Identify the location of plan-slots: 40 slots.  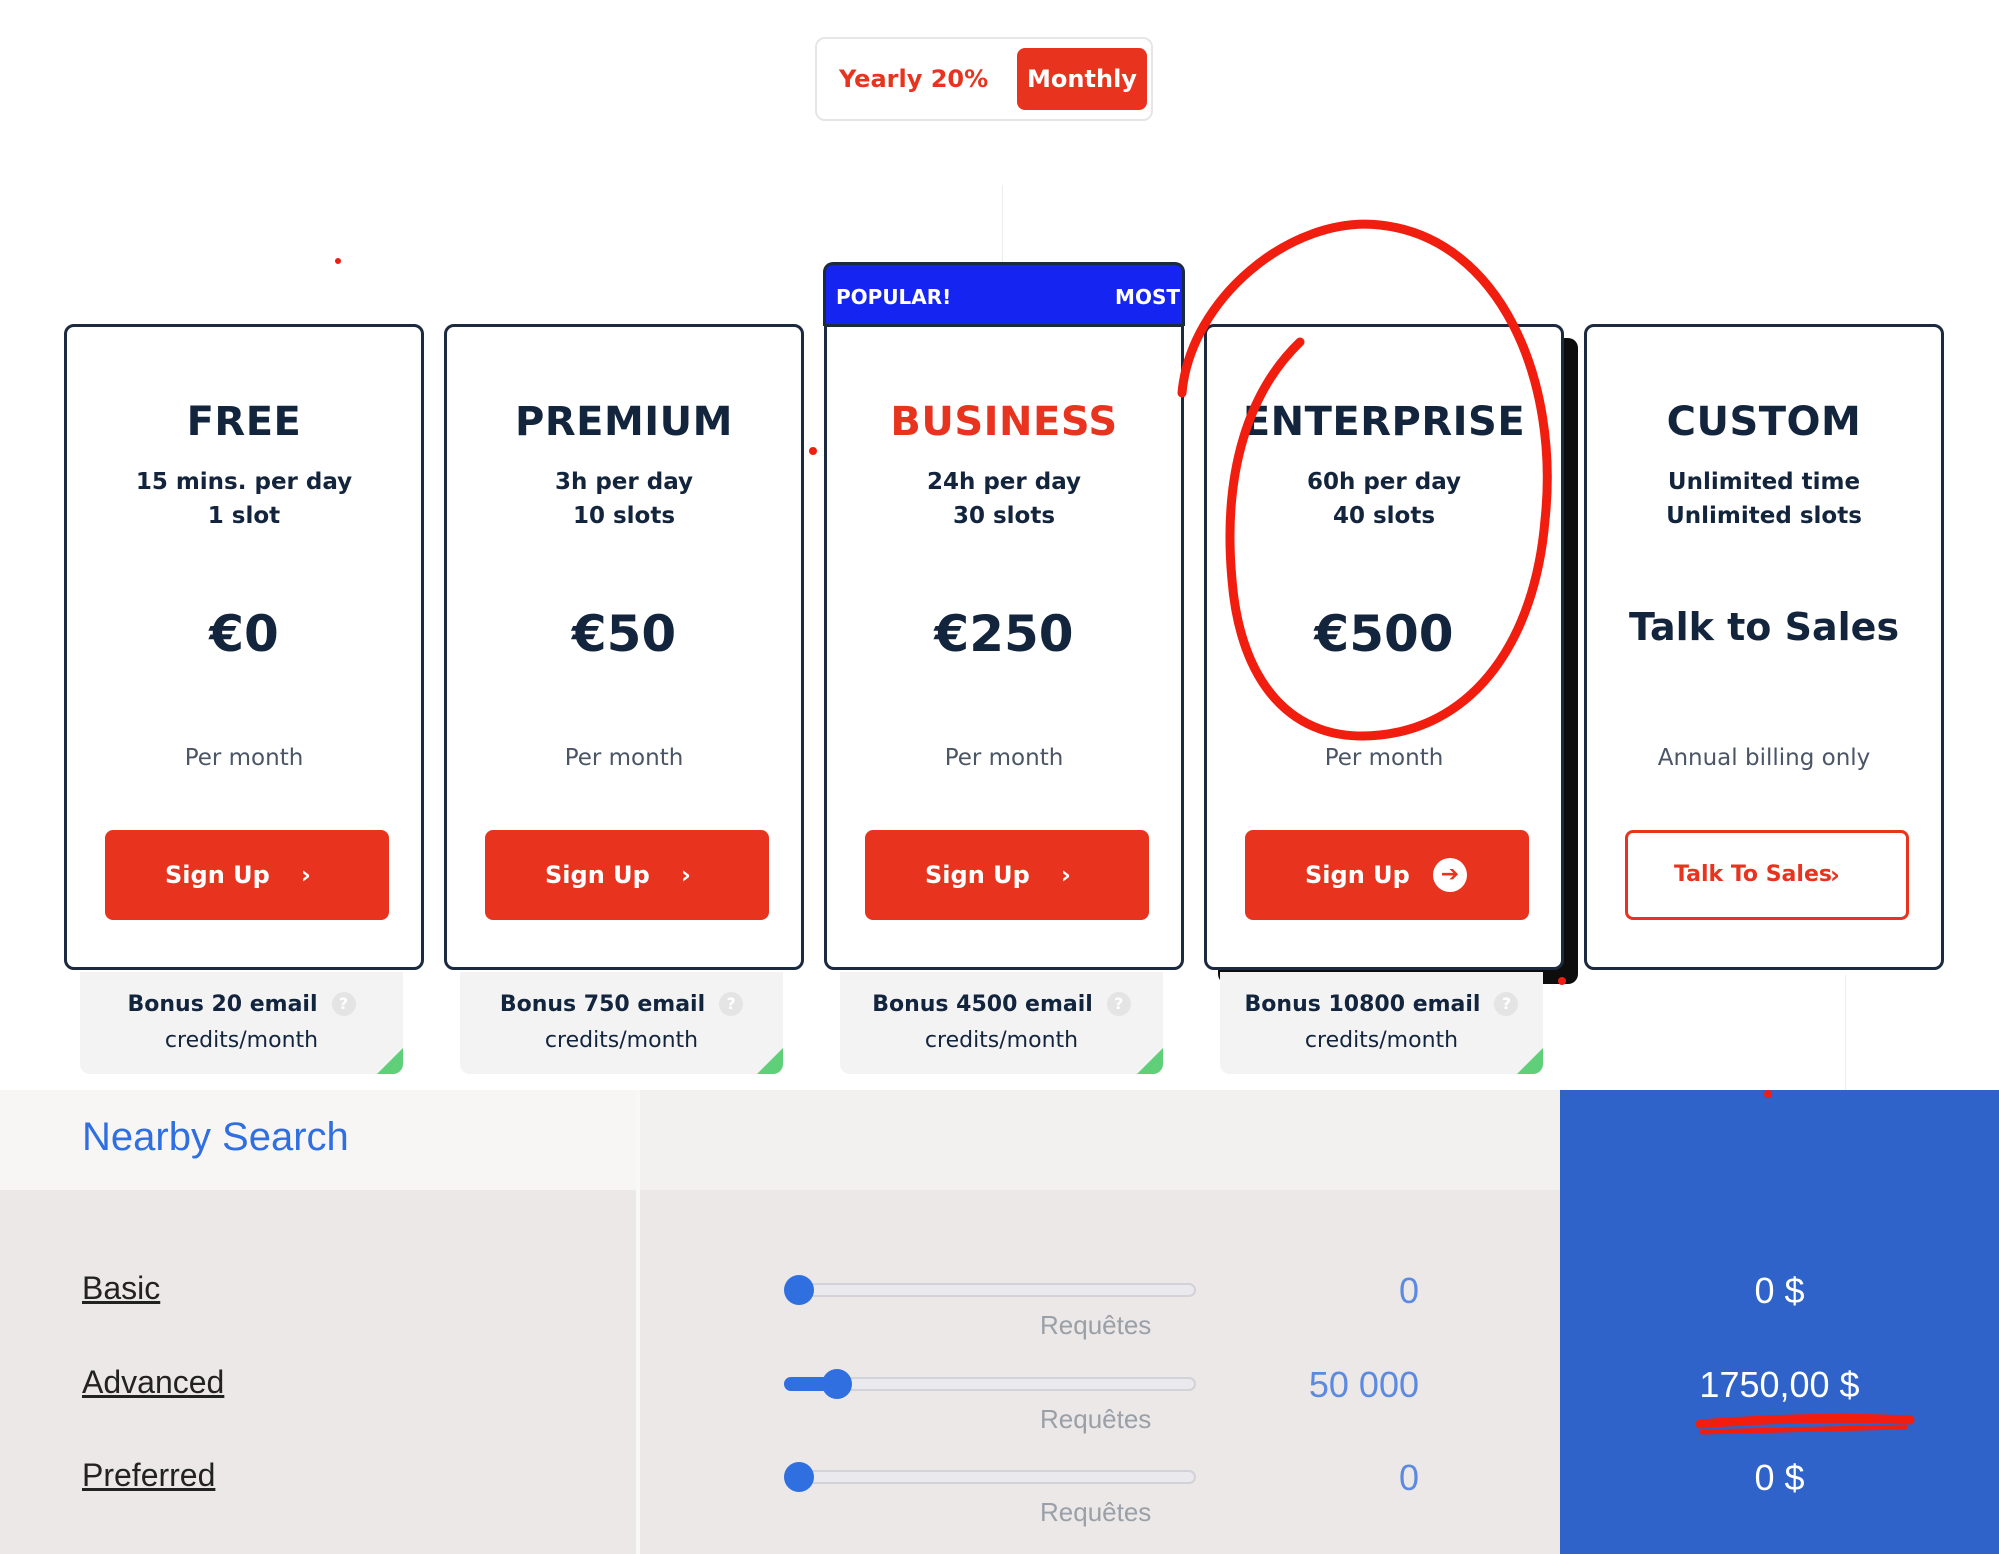
(1384, 516).